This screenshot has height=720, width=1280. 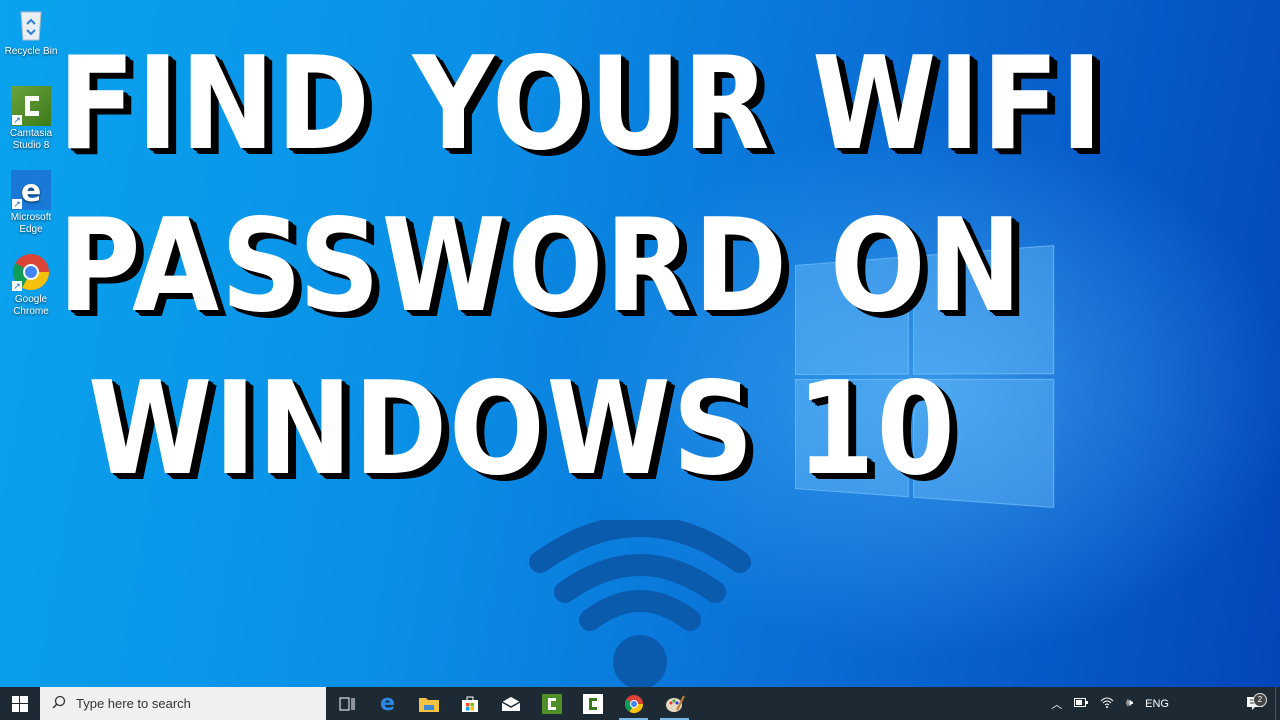 I want to click on system-tray: ︿ 🕪 ENG 2, so click(x=1162, y=703).